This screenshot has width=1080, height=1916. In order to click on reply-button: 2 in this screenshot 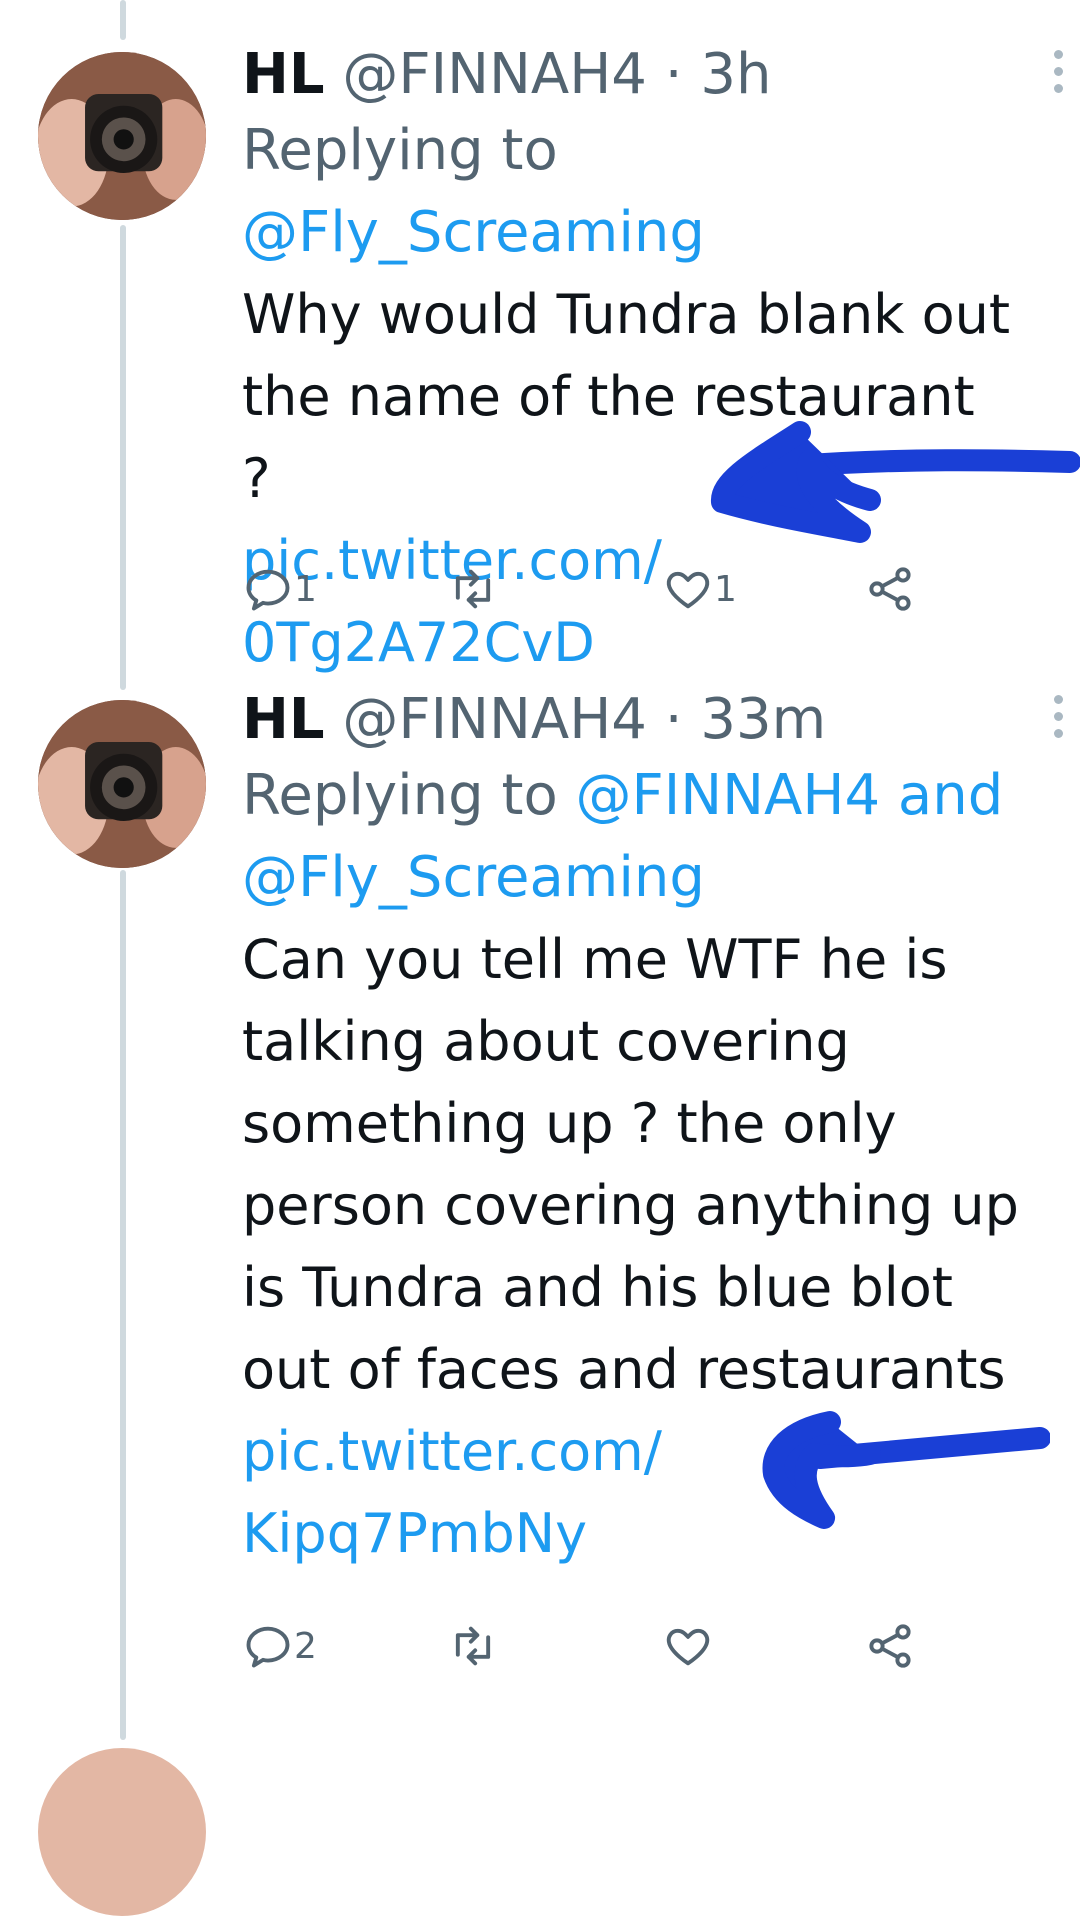, I will do `click(279, 1646)`.